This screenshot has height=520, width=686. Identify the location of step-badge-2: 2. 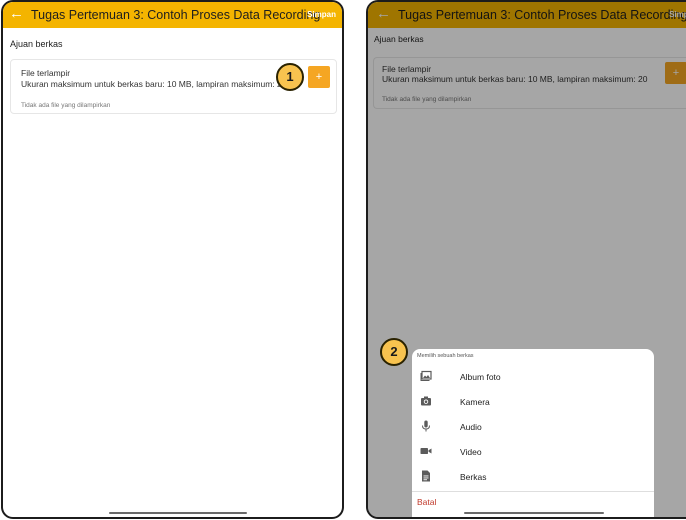
(394, 352).